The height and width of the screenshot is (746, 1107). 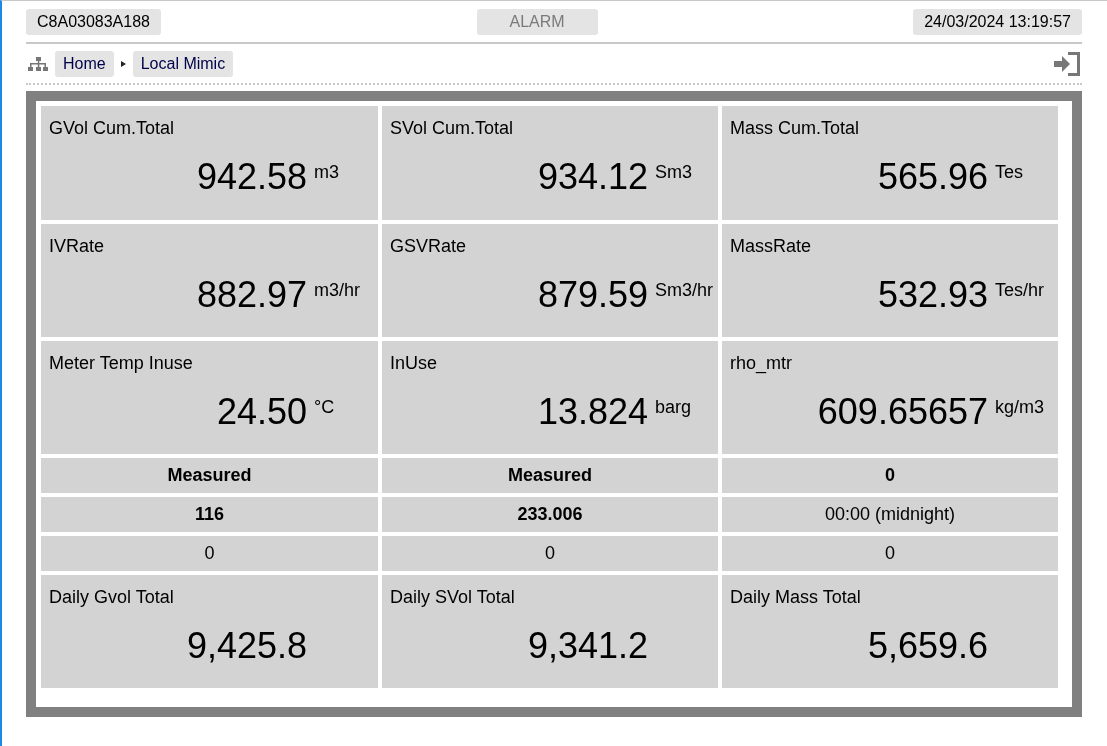 I want to click on tile-label: Daily Gvol Total, so click(x=112, y=597).